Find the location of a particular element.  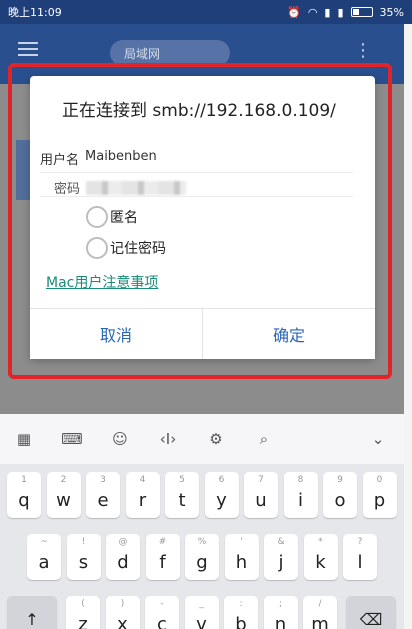

key-u: 7u is located at coordinates (261, 495).